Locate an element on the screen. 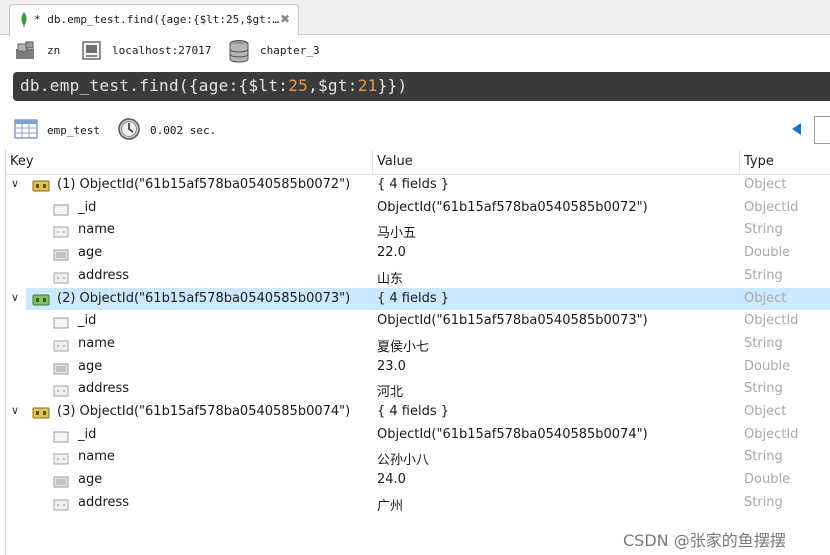  value-cell: 河北 is located at coordinates (390, 393).